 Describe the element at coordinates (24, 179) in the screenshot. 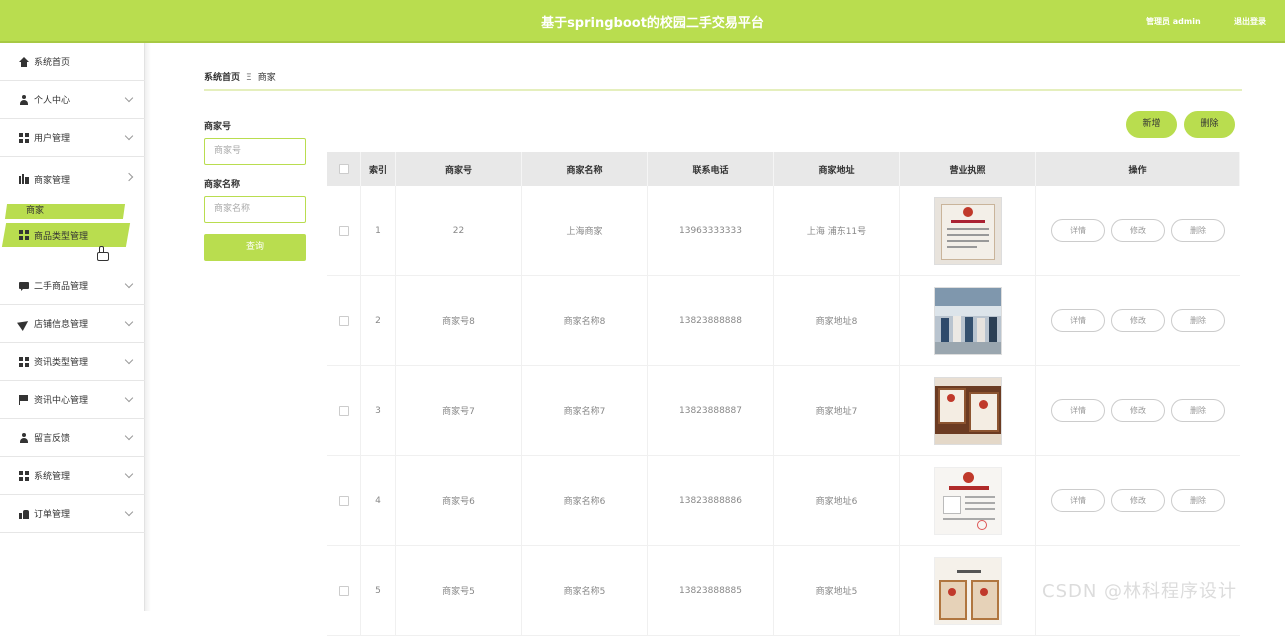

I see `bar-chart-icon` at that location.